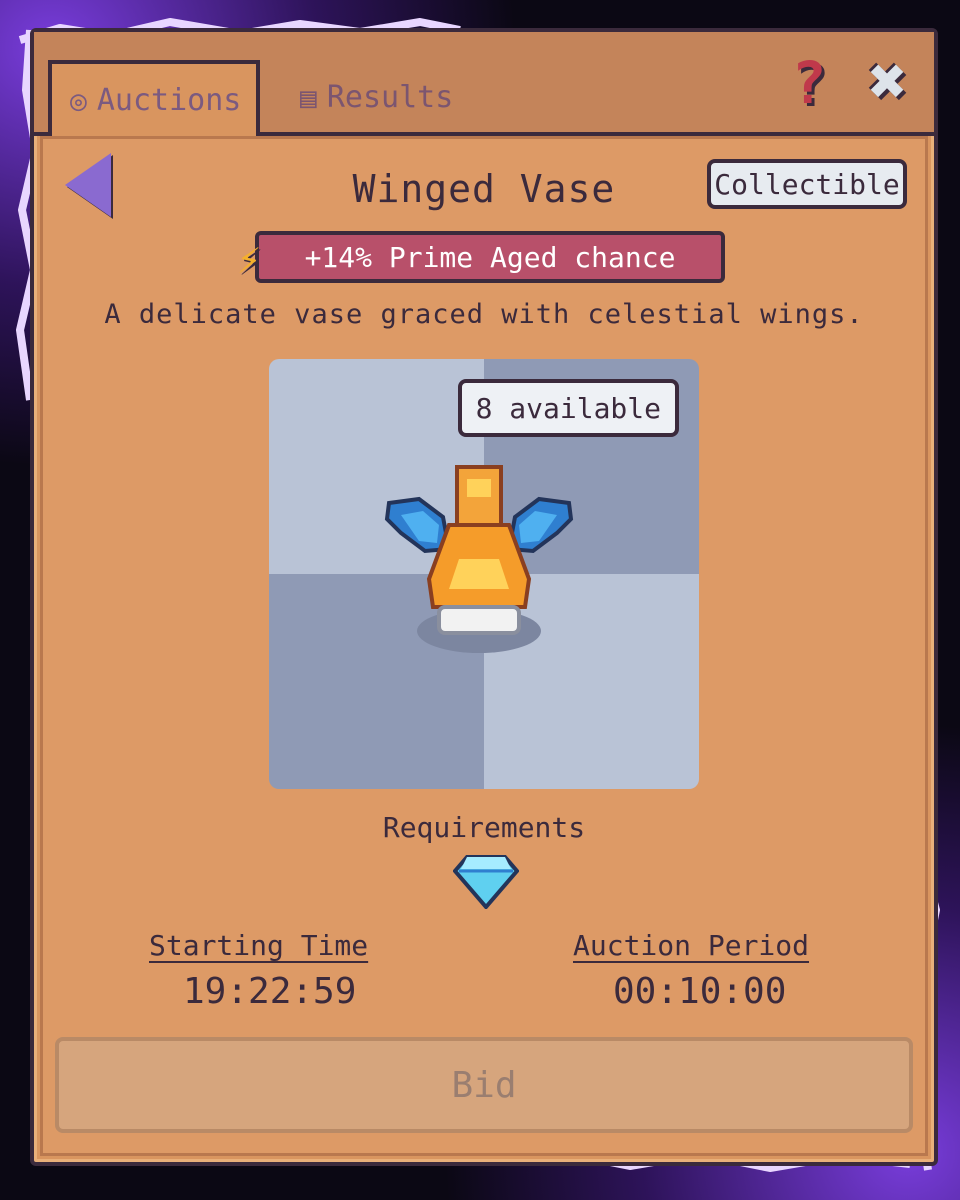 This screenshot has width=960, height=1200. I want to click on boost-text: +14% Prime Aged chance, so click(490, 257).